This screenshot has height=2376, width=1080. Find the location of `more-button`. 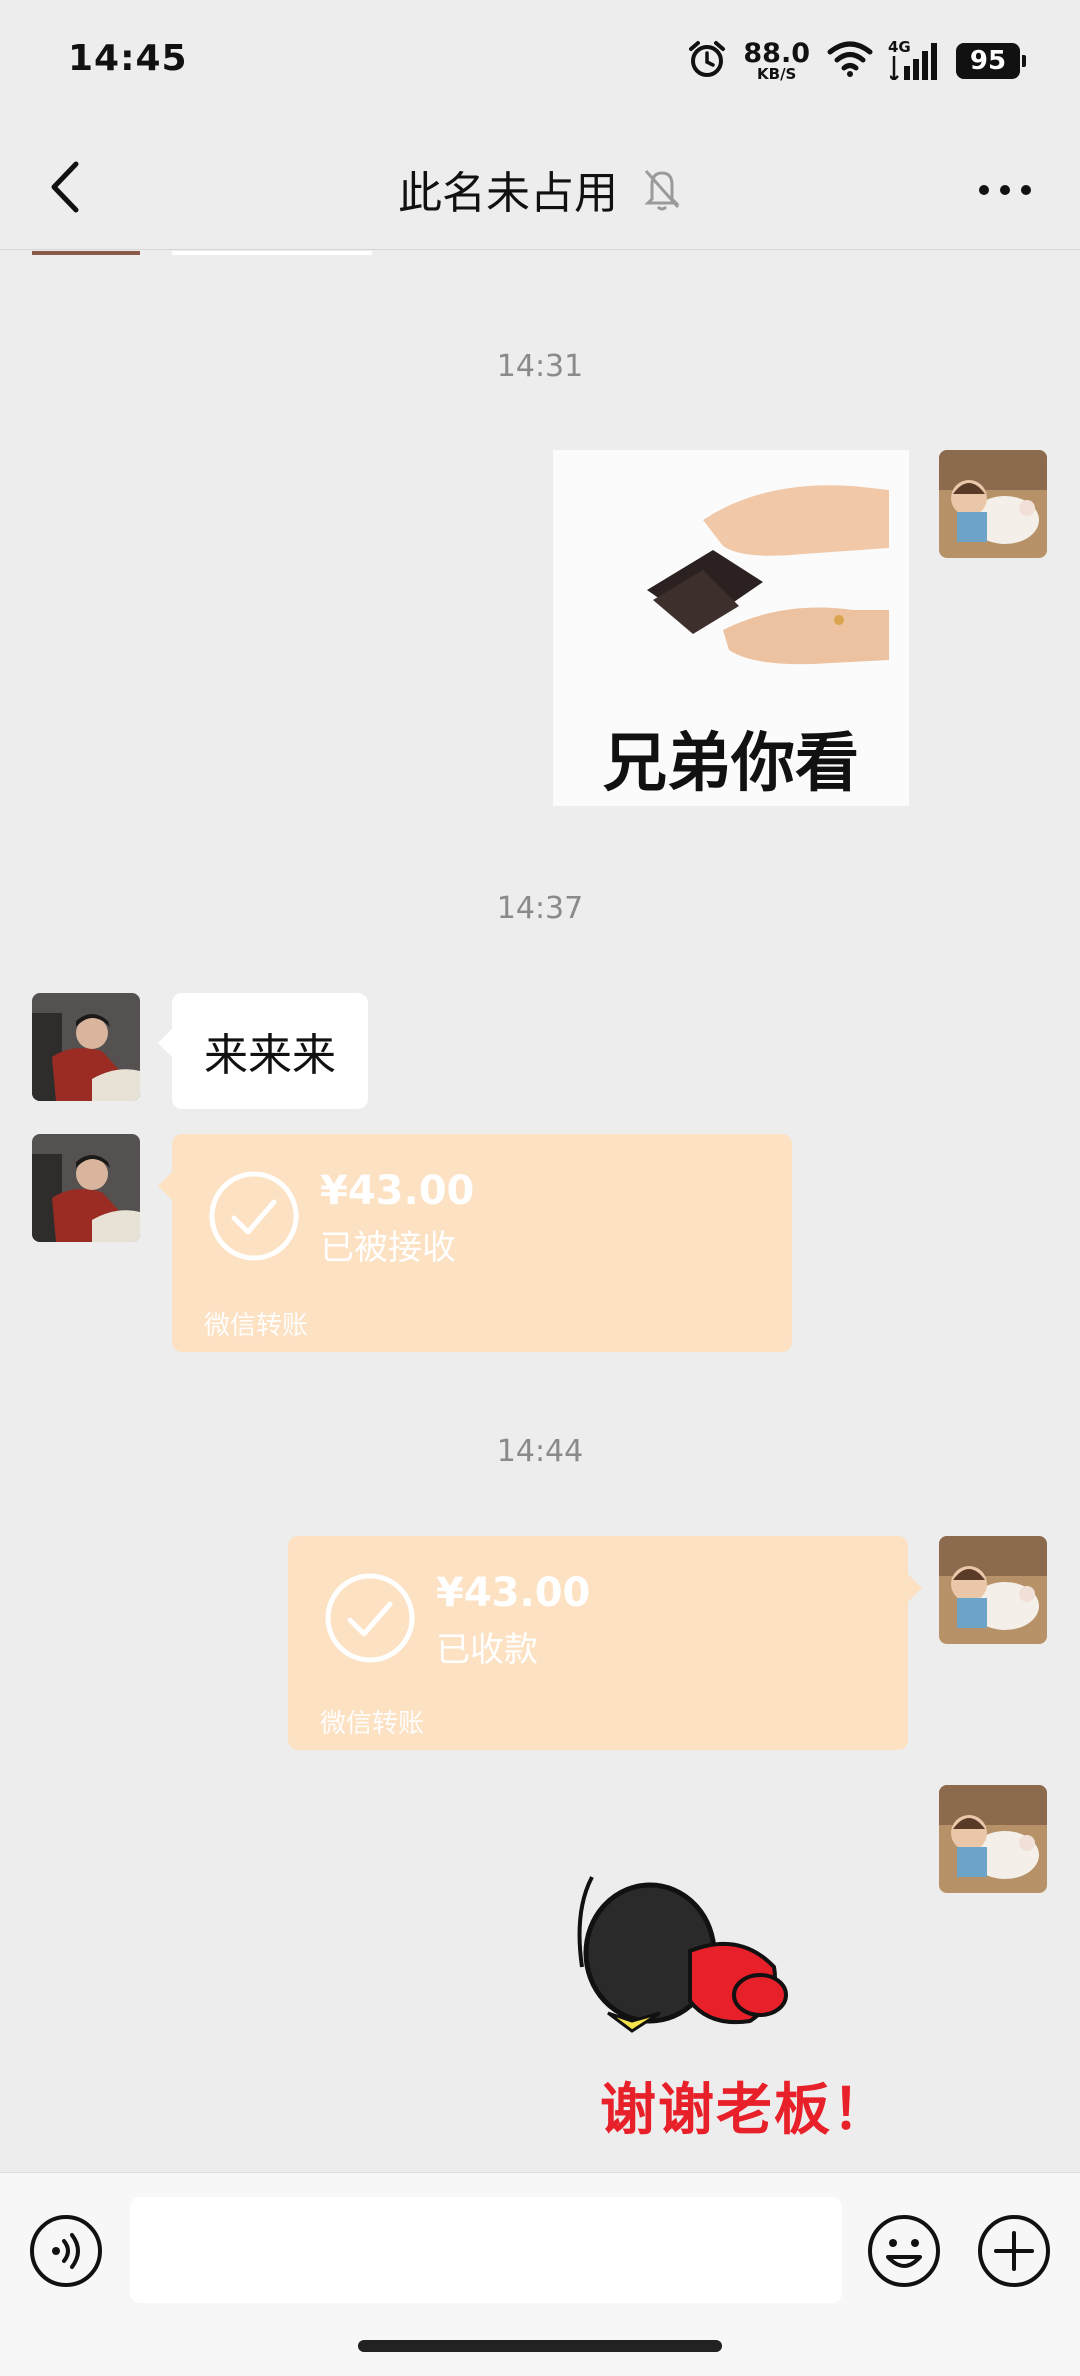

more-button is located at coordinates (1005, 190).